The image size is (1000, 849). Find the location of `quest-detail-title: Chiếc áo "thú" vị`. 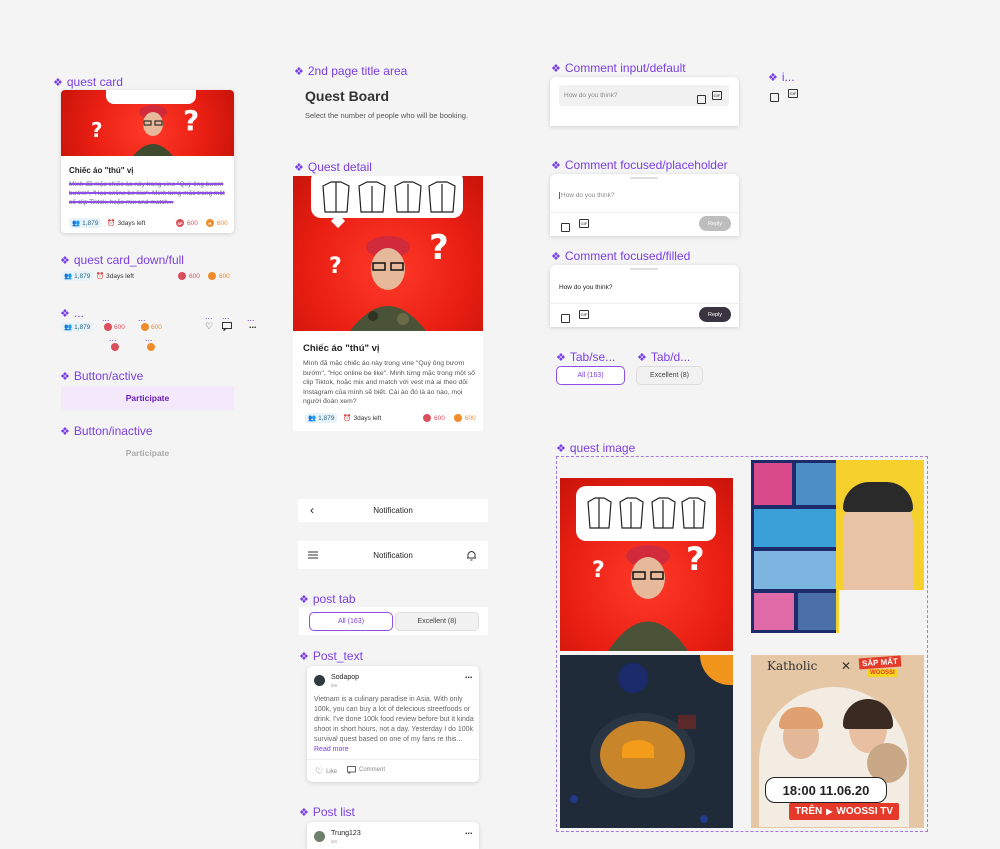

quest-detail-title: Chiếc áo "thú" vị is located at coordinates (341, 348).